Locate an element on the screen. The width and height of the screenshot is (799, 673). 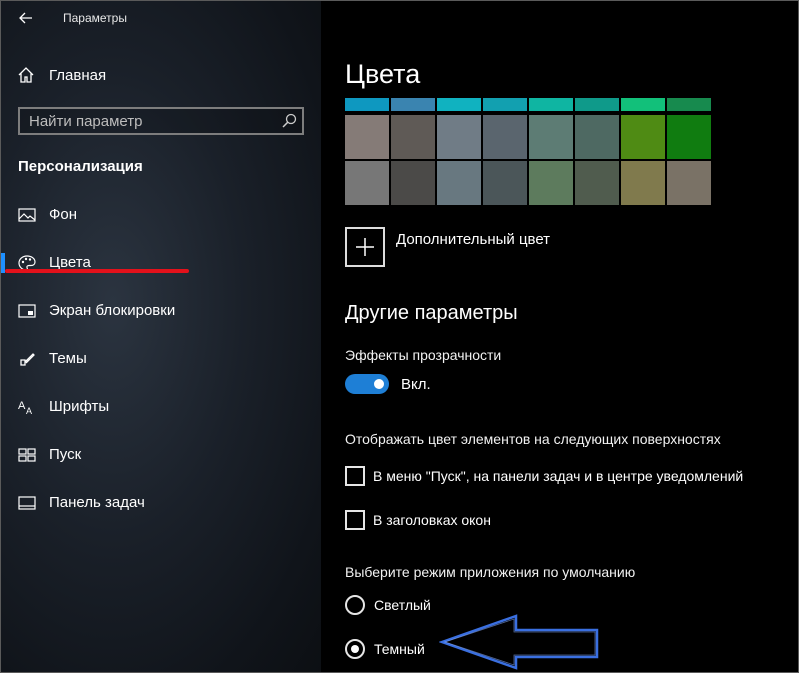
sidebar-item-label: Фон is located at coordinates (63, 214).